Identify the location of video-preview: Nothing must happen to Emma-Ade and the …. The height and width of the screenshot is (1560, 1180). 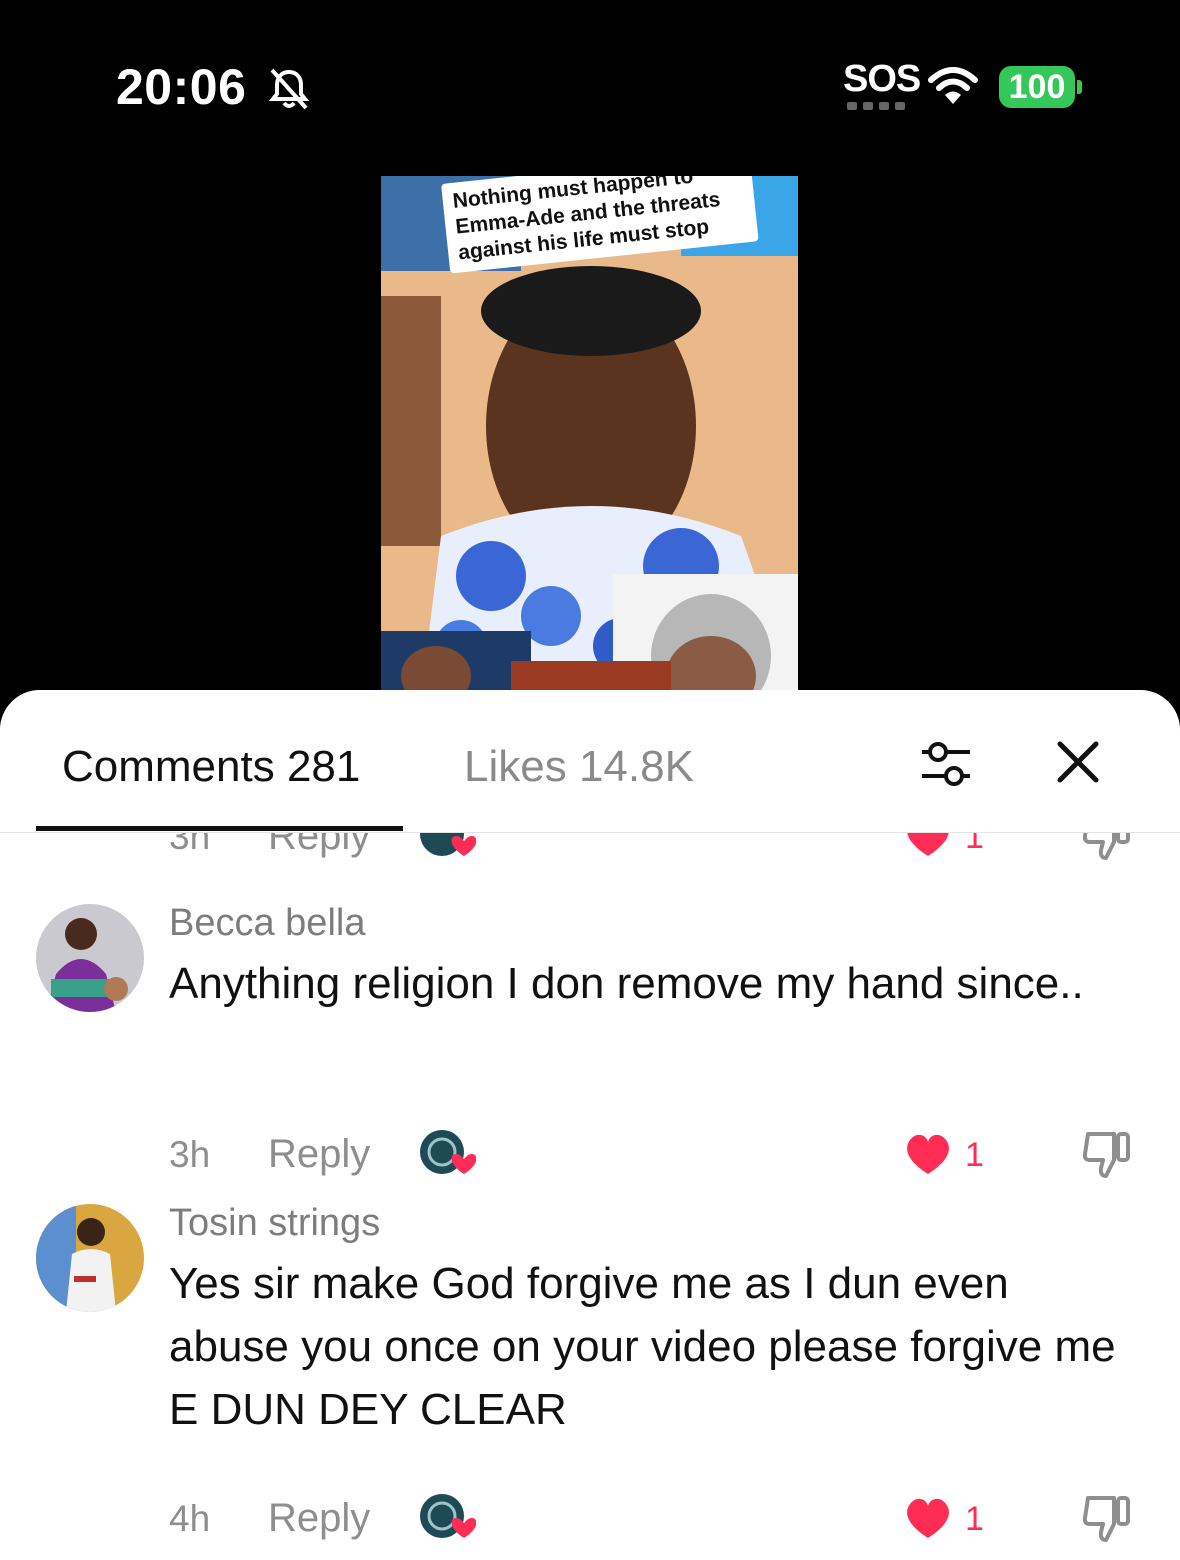
(589, 436).